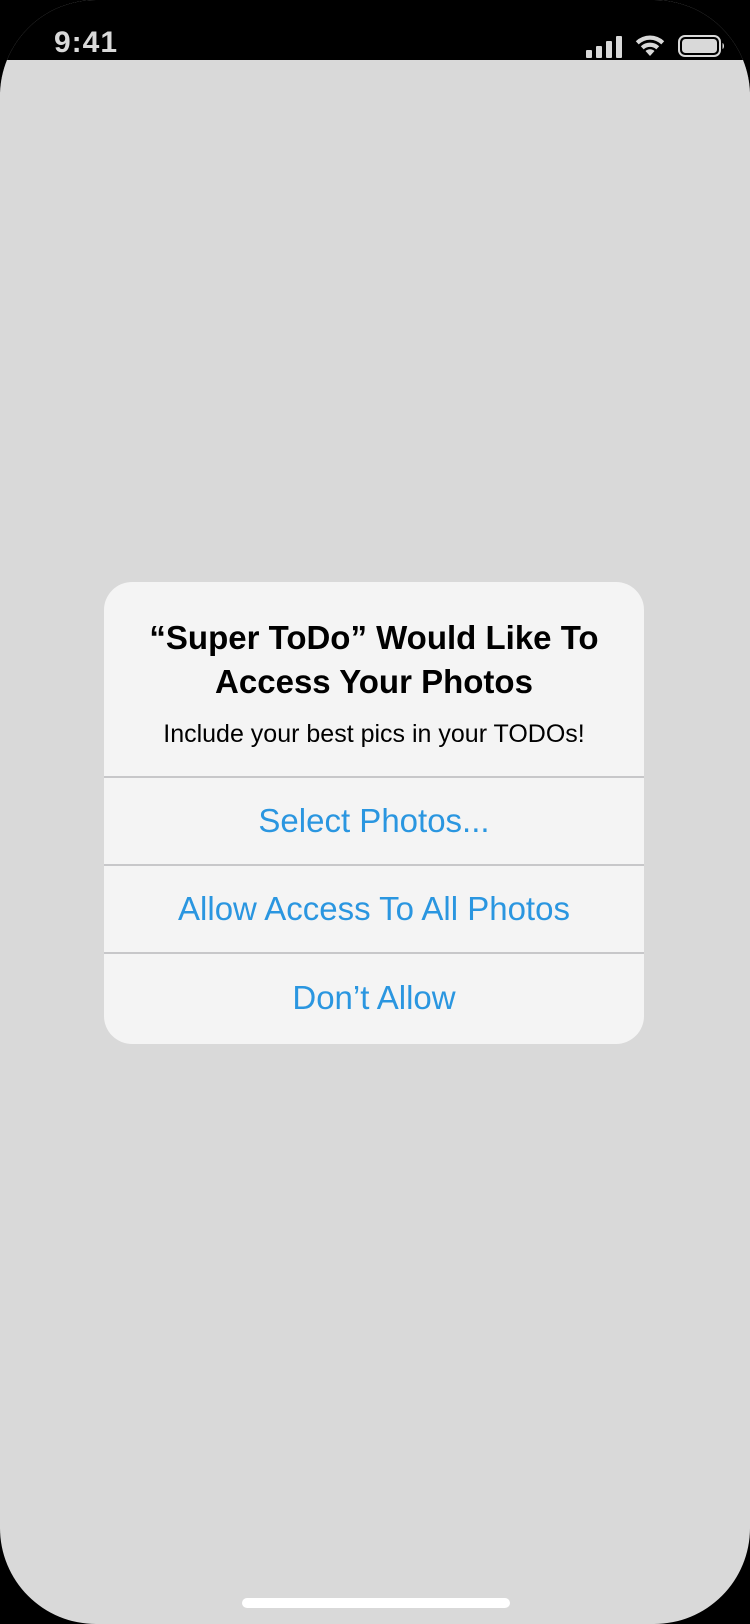  What do you see at coordinates (86, 42) in the screenshot?
I see `status-time: 9:41` at bounding box center [86, 42].